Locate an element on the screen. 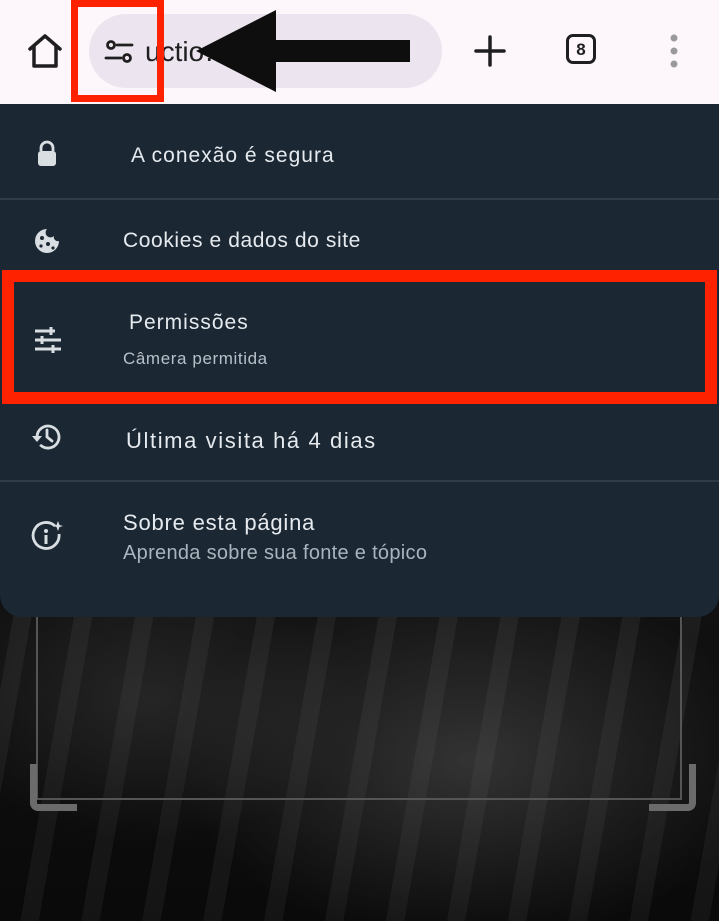 This screenshot has width=719, height=921. tab-switcher-button: 8 is located at coordinates (581, 49).